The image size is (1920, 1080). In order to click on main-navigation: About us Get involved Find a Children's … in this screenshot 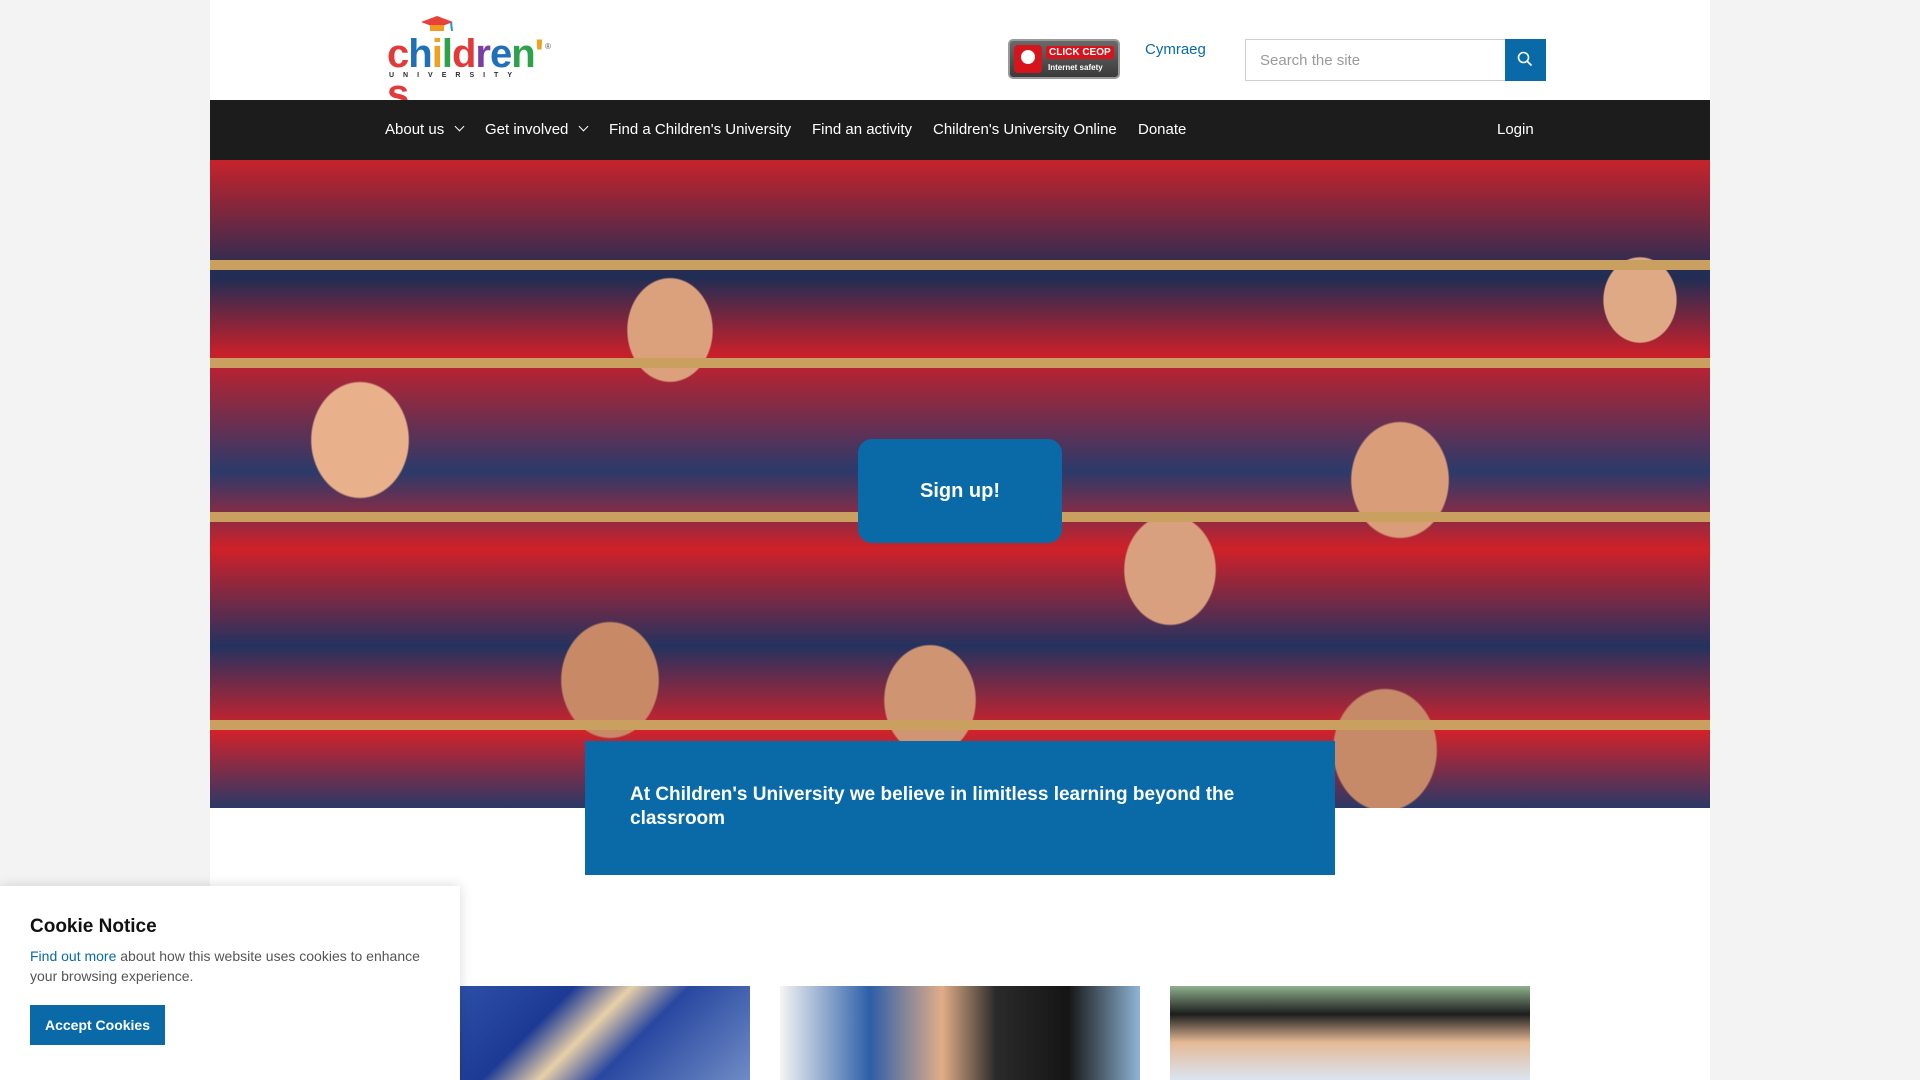, I will do `click(960, 130)`.